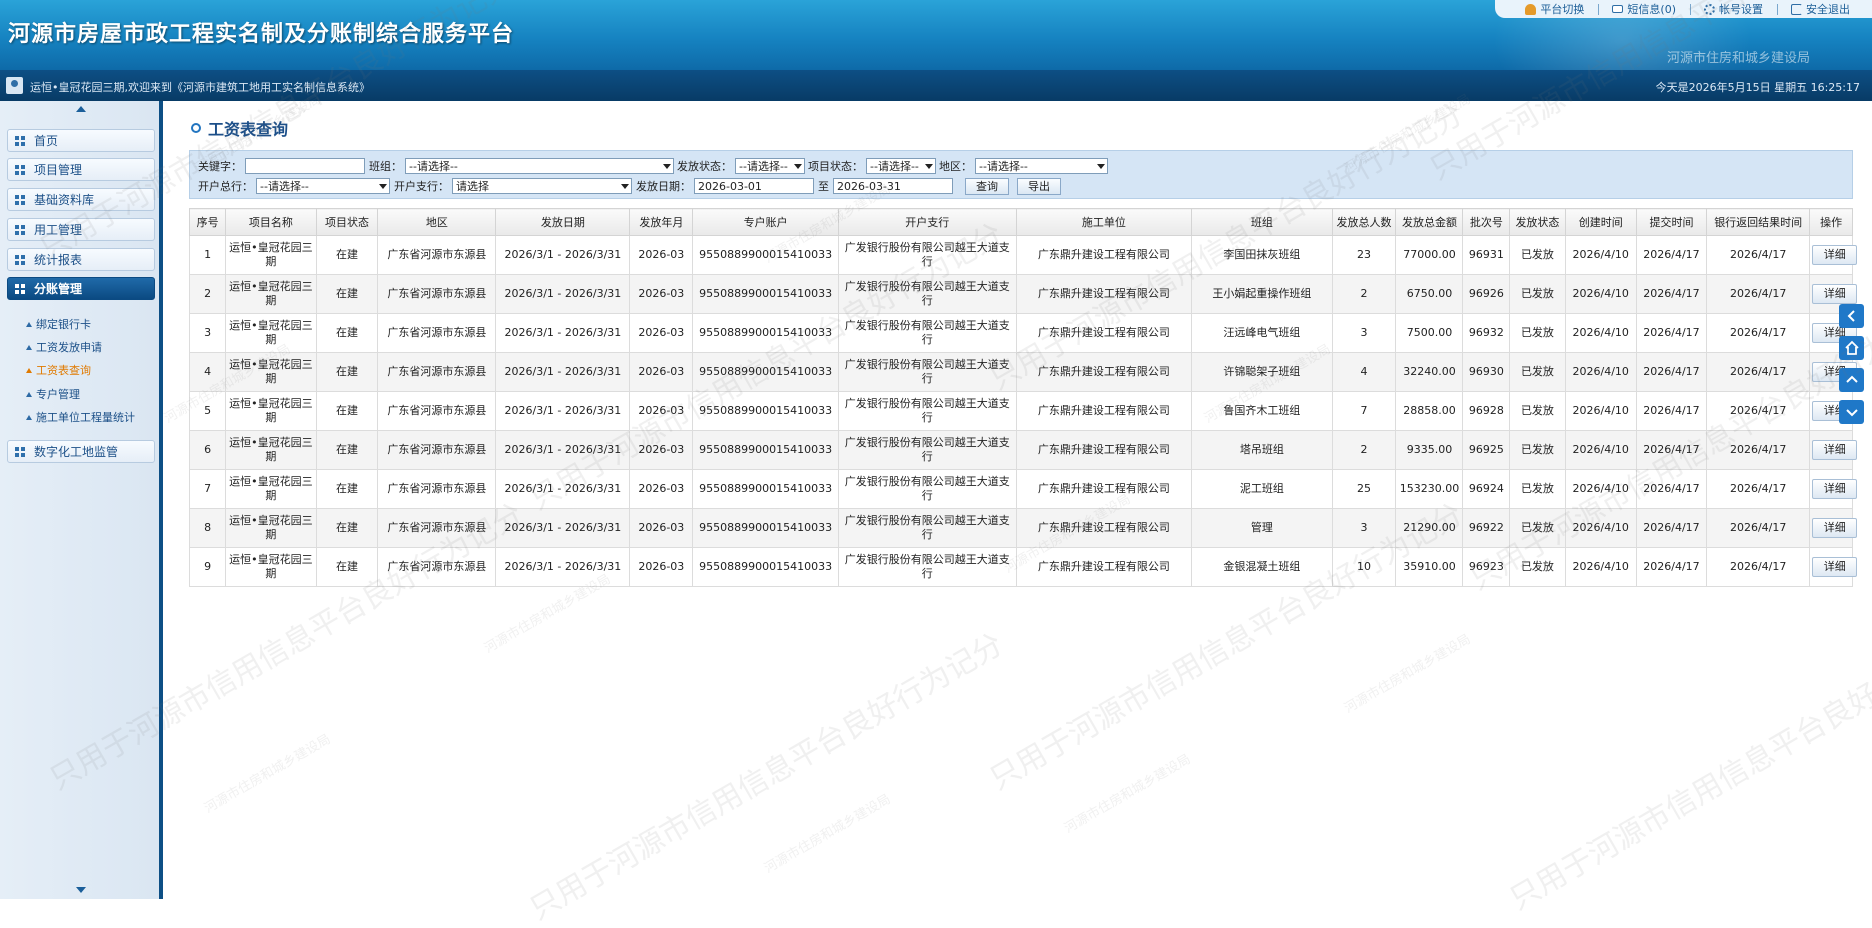  Describe the element at coordinates (305, 166) in the screenshot. I see `keyword-input` at that location.